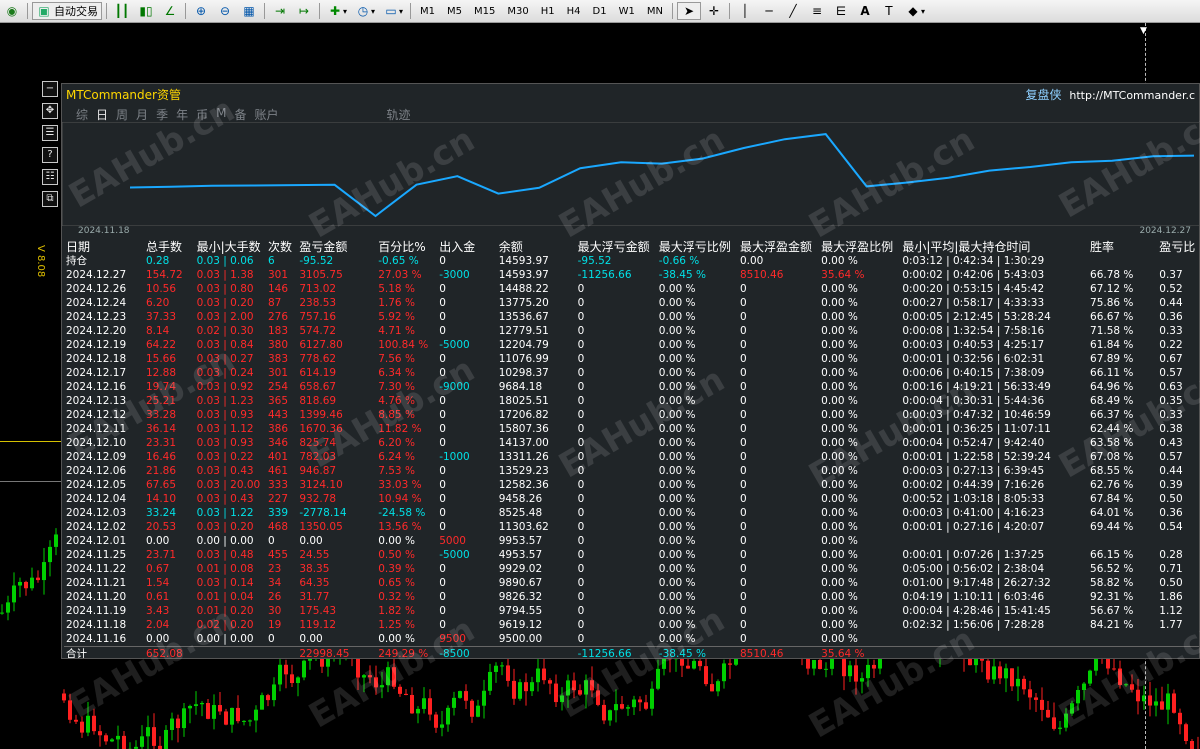 Image resolution: width=1200 pixels, height=749 pixels. Describe the element at coordinates (627, 11) in the screenshot. I see `timeframe-w1: W1` at that location.